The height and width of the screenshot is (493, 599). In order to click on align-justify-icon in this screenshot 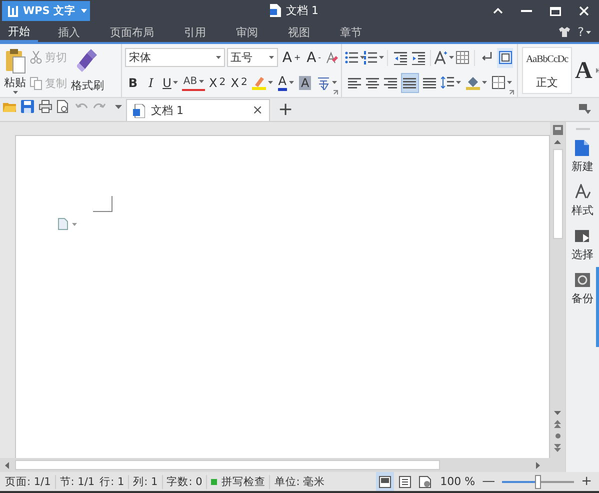, I will do `click(409, 82)`.